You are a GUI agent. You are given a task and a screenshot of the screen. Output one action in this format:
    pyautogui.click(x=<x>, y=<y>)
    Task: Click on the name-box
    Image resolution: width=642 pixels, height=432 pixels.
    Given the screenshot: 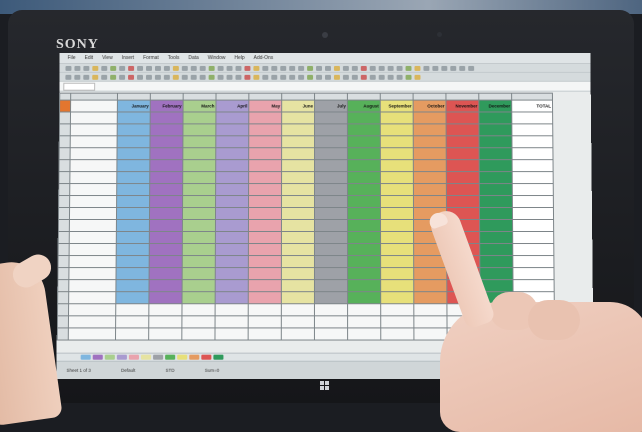 What is the action you would take?
    pyautogui.click(x=79, y=86)
    